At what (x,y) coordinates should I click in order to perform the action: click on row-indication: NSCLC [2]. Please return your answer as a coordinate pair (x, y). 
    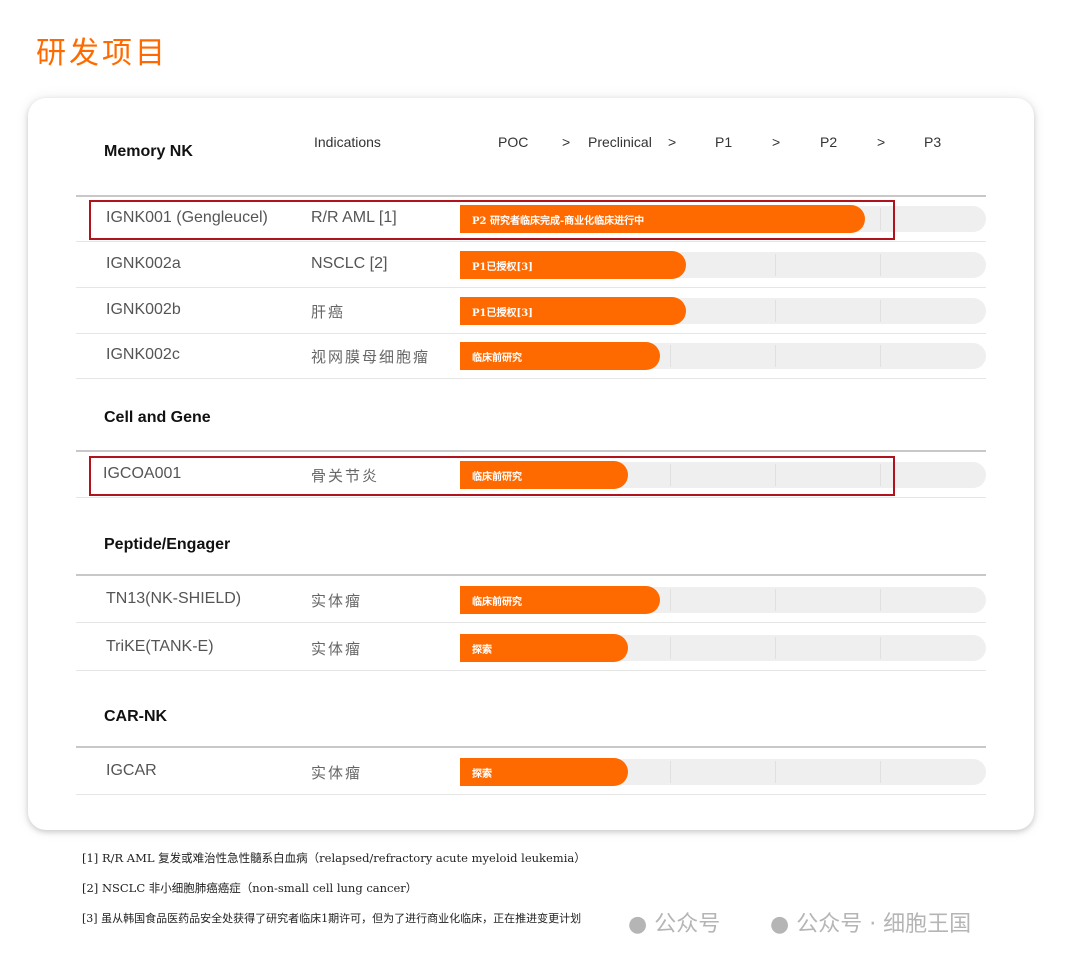
    Looking at the image, I should click on (349, 263).